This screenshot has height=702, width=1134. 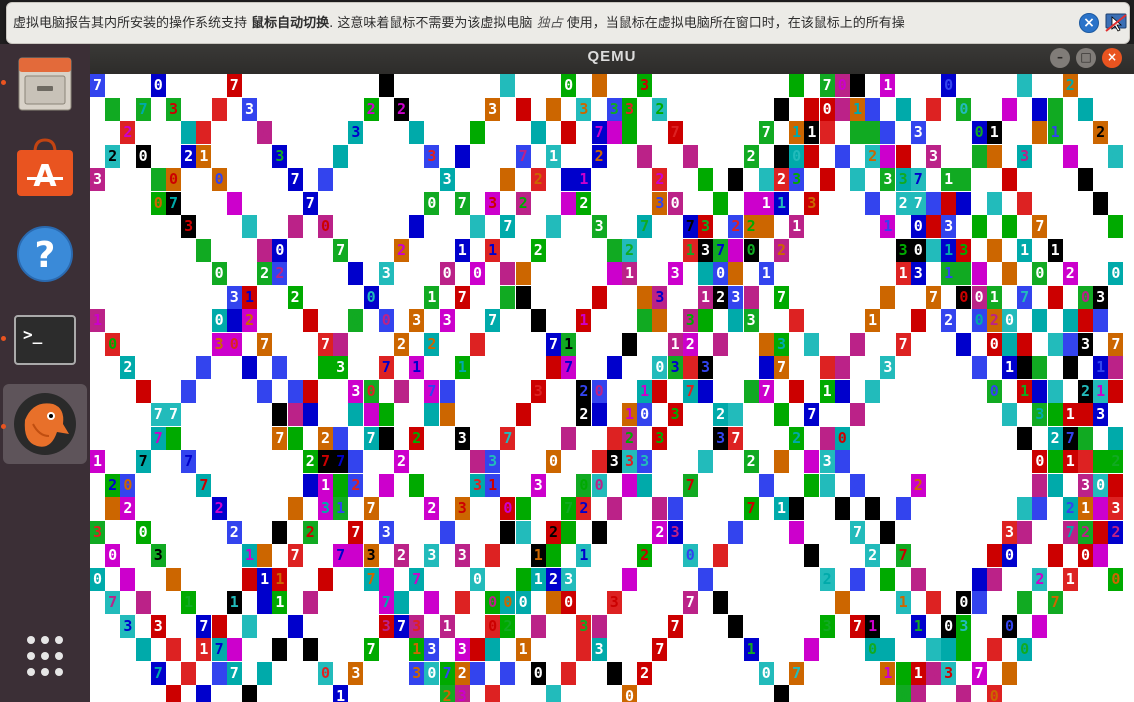 I want to click on maximize-button: □, so click(x=1086, y=58).